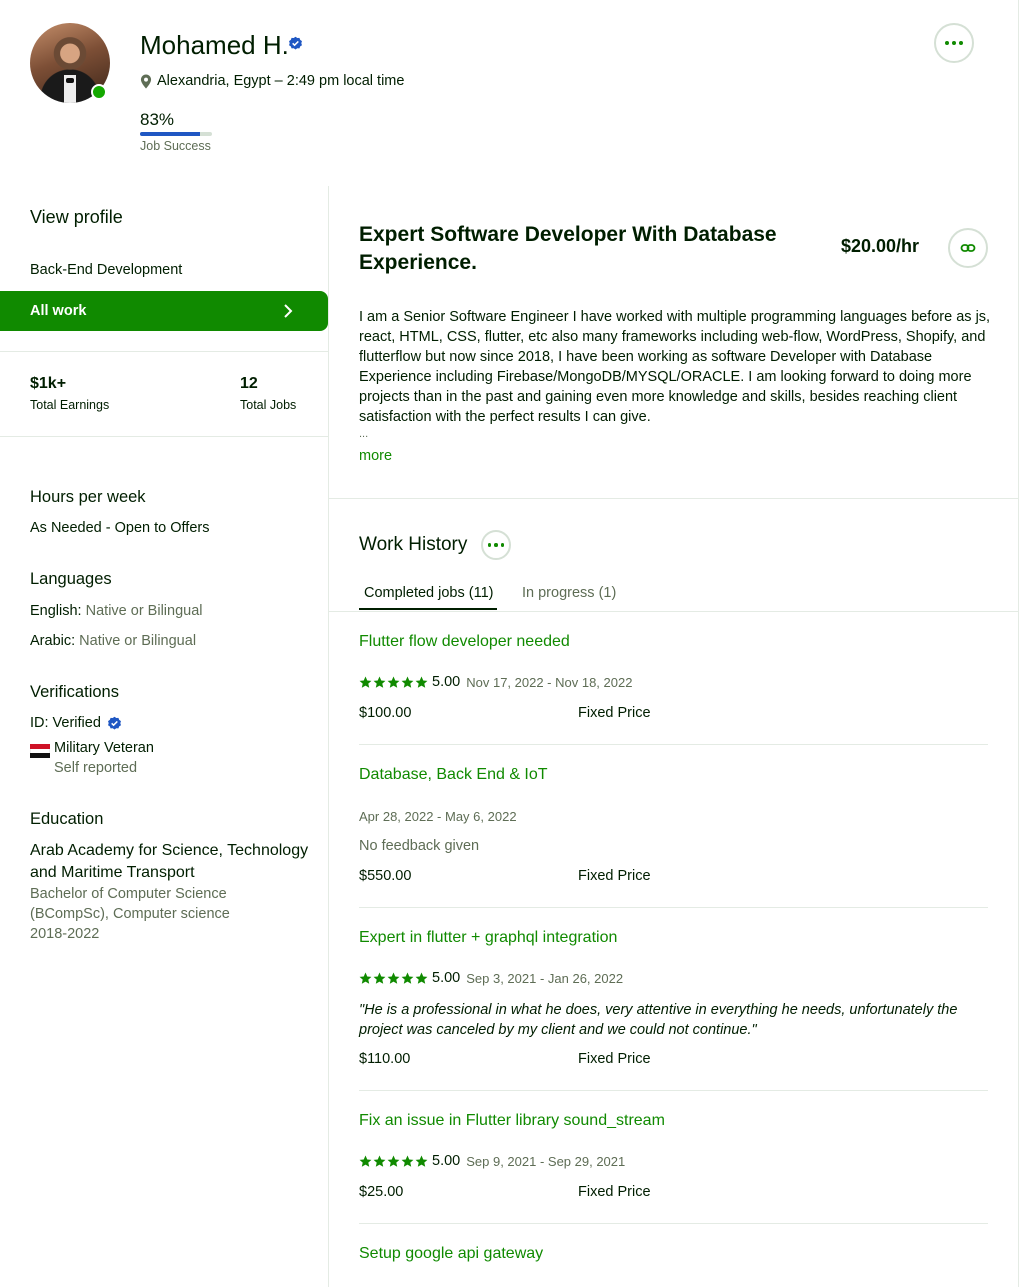 This screenshot has height=1287, width=1022. What do you see at coordinates (67, 819) in the screenshot?
I see `education-title: Education` at bounding box center [67, 819].